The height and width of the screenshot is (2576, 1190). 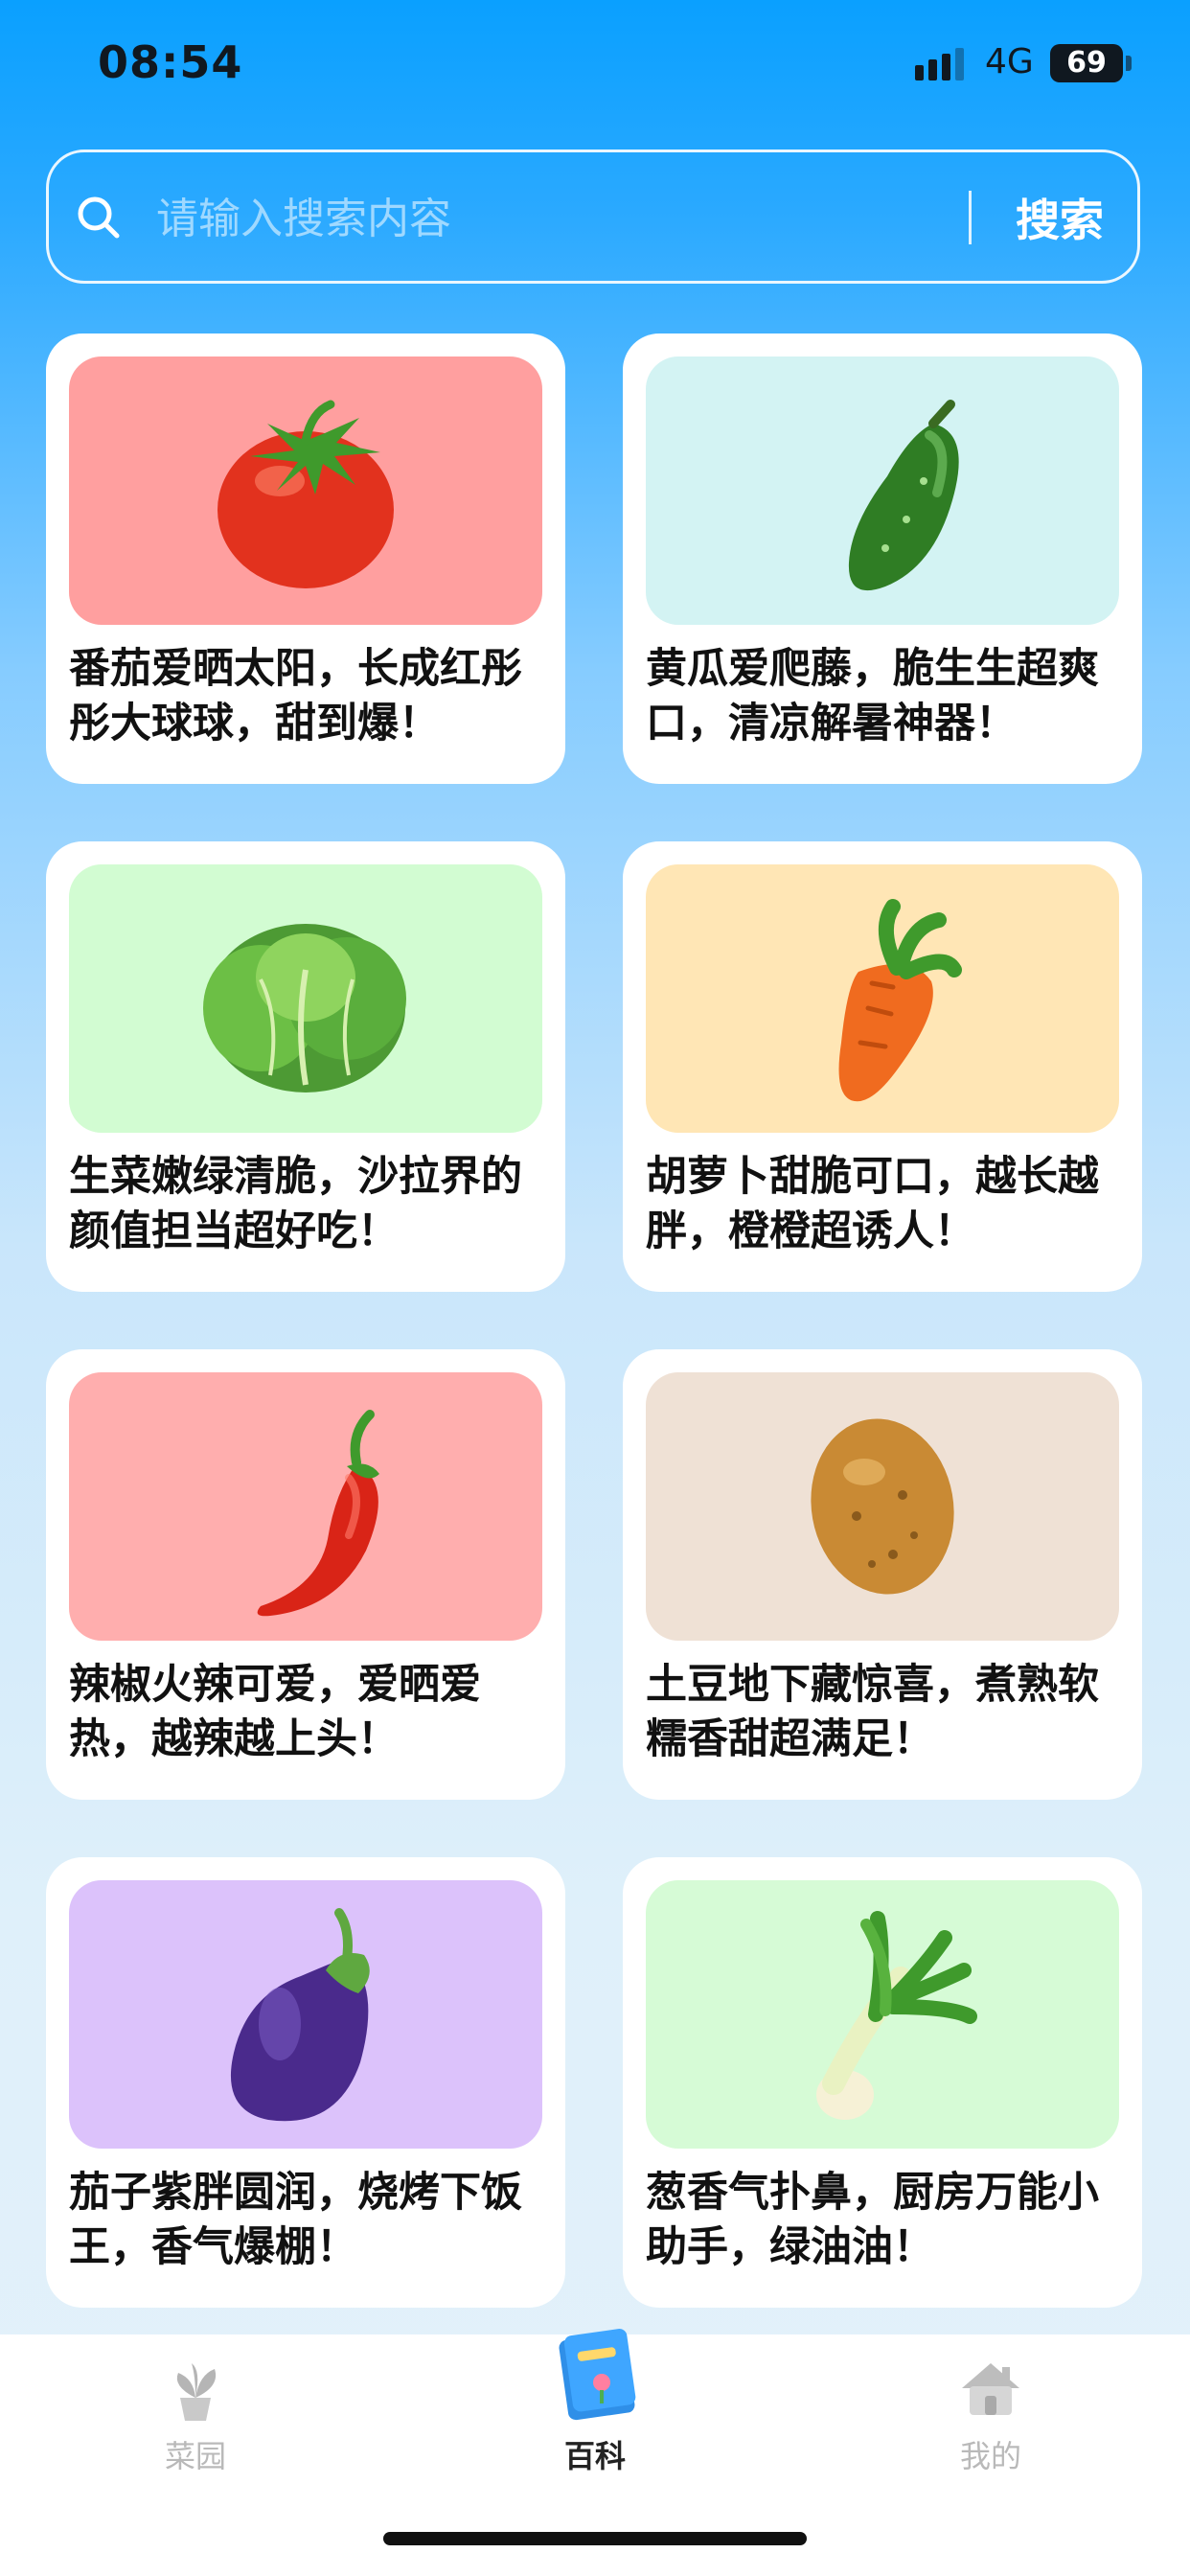 What do you see at coordinates (99, 217) in the screenshot?
I see `search-icon` at bounding box center [99, 217].